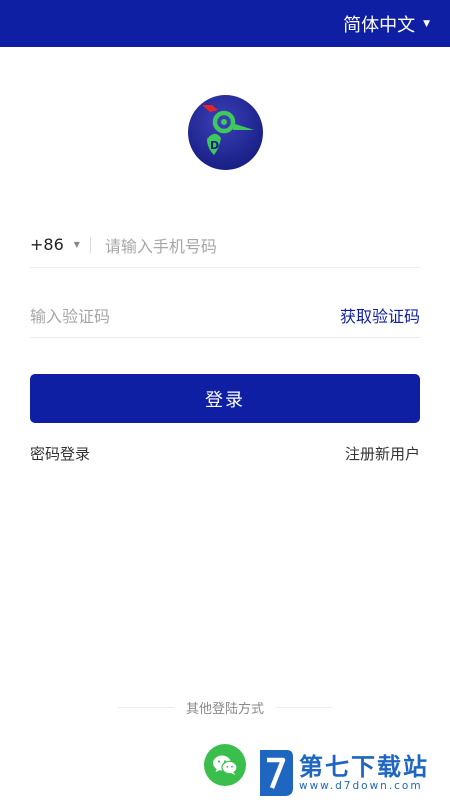 The image size is (450, 800). I want to click on divider, so click(90, 244).